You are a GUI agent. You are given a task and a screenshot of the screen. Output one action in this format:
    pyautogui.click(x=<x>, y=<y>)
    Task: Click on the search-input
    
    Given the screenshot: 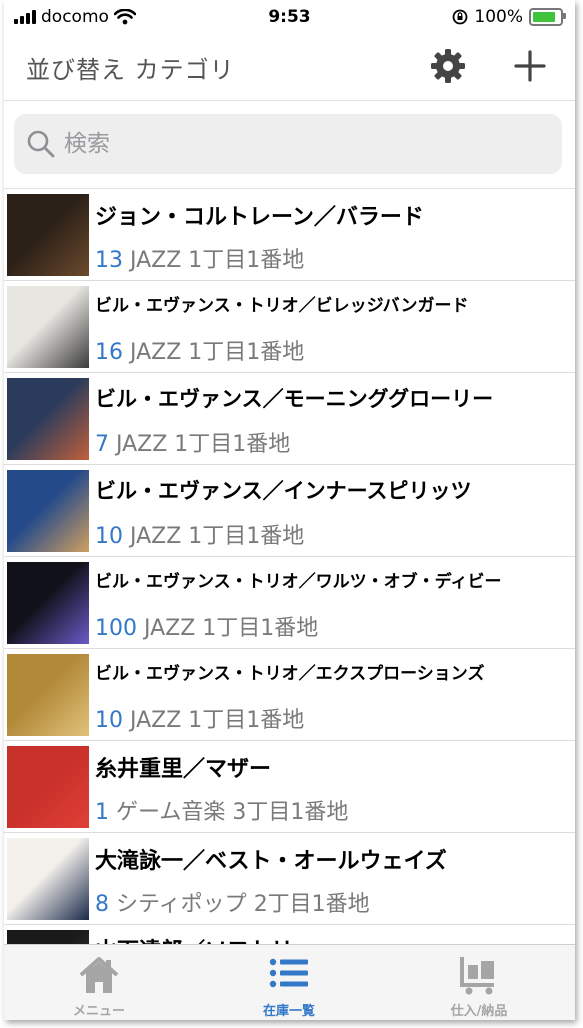 What is the action you would take?
    pyautogui.click(x=294, y=144)
    